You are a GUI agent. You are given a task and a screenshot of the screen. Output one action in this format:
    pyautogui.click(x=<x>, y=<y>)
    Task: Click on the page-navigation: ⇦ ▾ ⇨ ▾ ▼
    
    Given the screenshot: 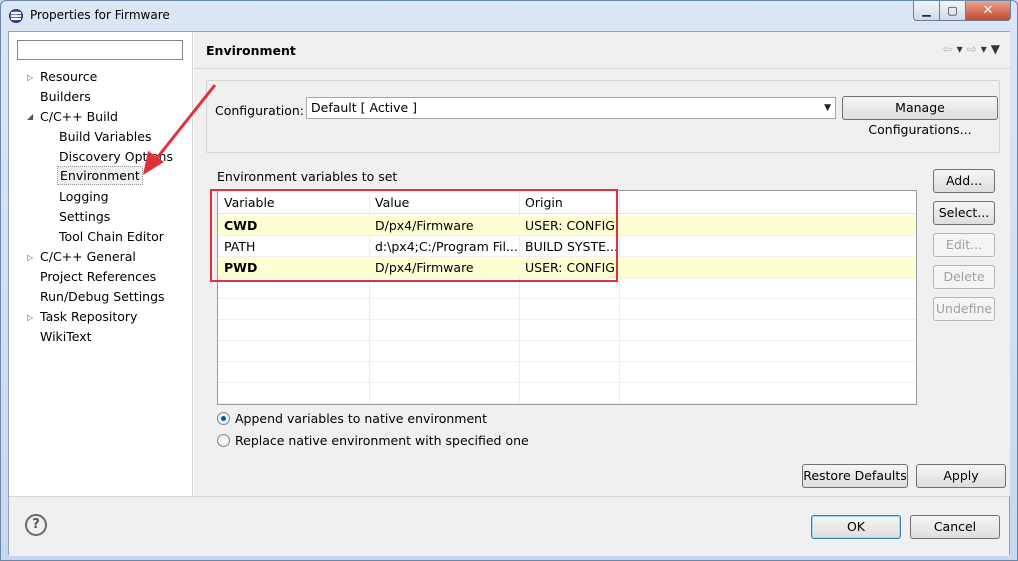 What is the action you would take?
    pyautogui.click(x=971, y=49)
    